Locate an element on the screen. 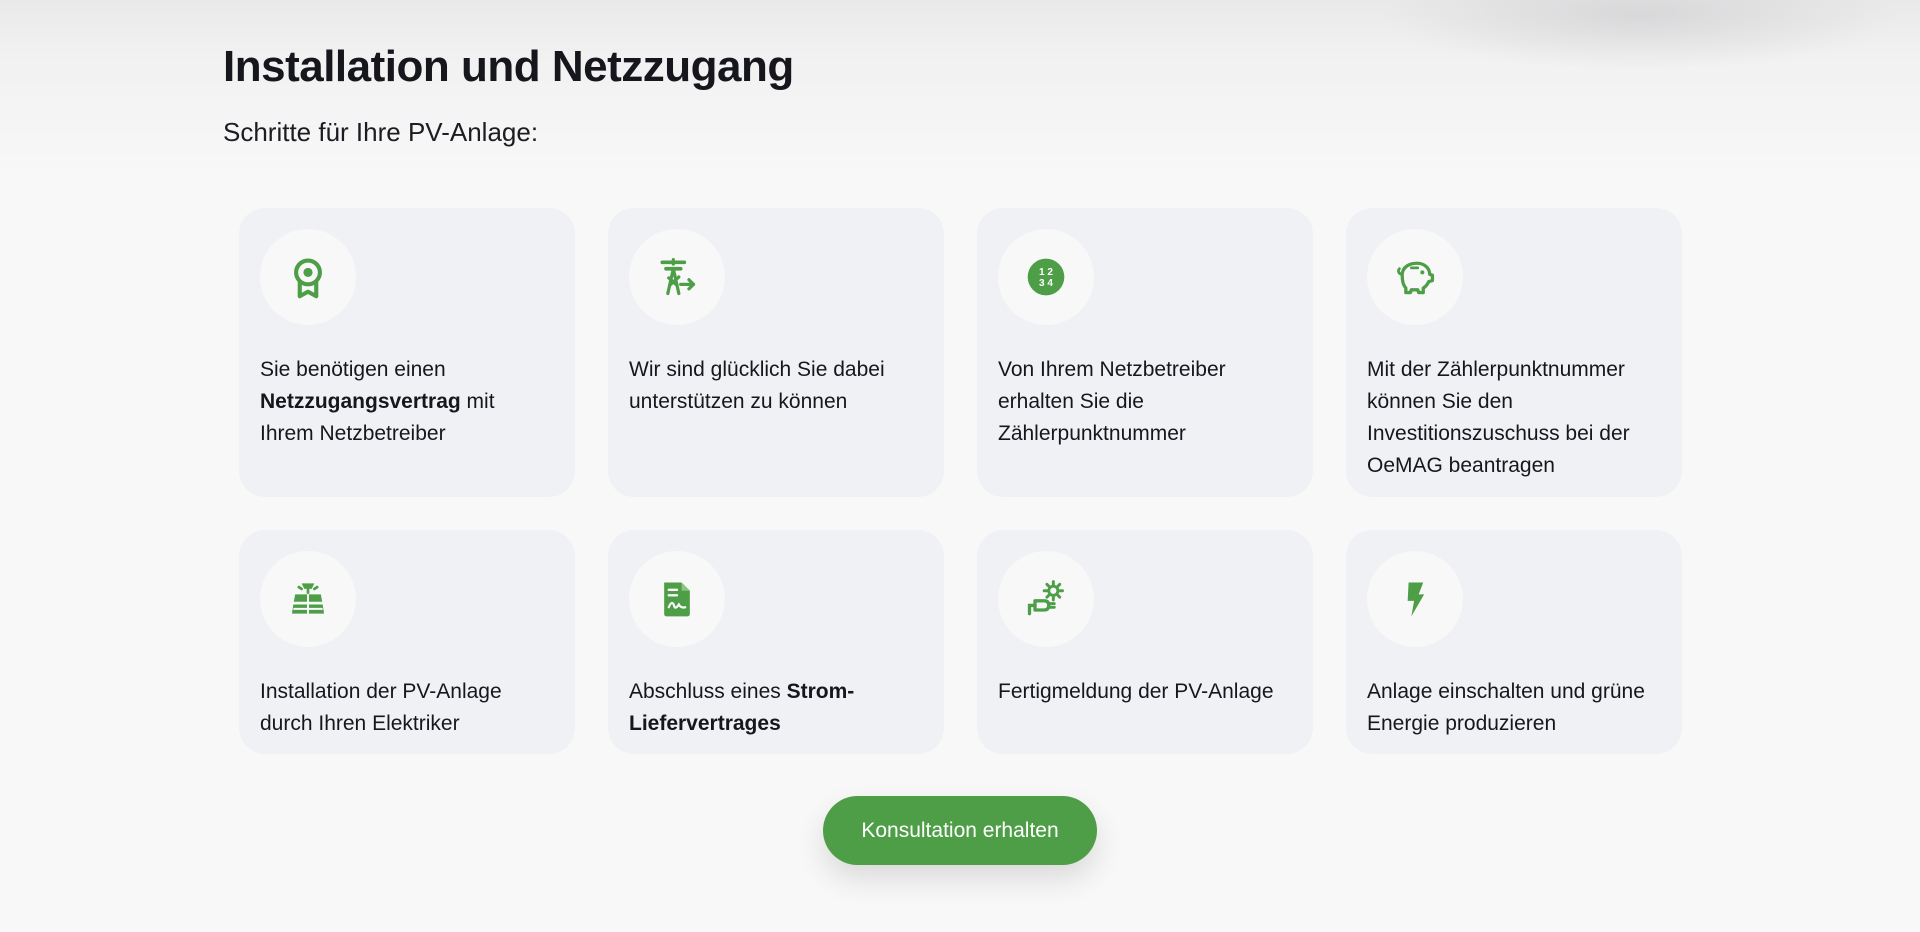 Image resolution: width=1920 pixels, height=932 pixels. plug-gear-icon is located at coordinates (1045, 598).